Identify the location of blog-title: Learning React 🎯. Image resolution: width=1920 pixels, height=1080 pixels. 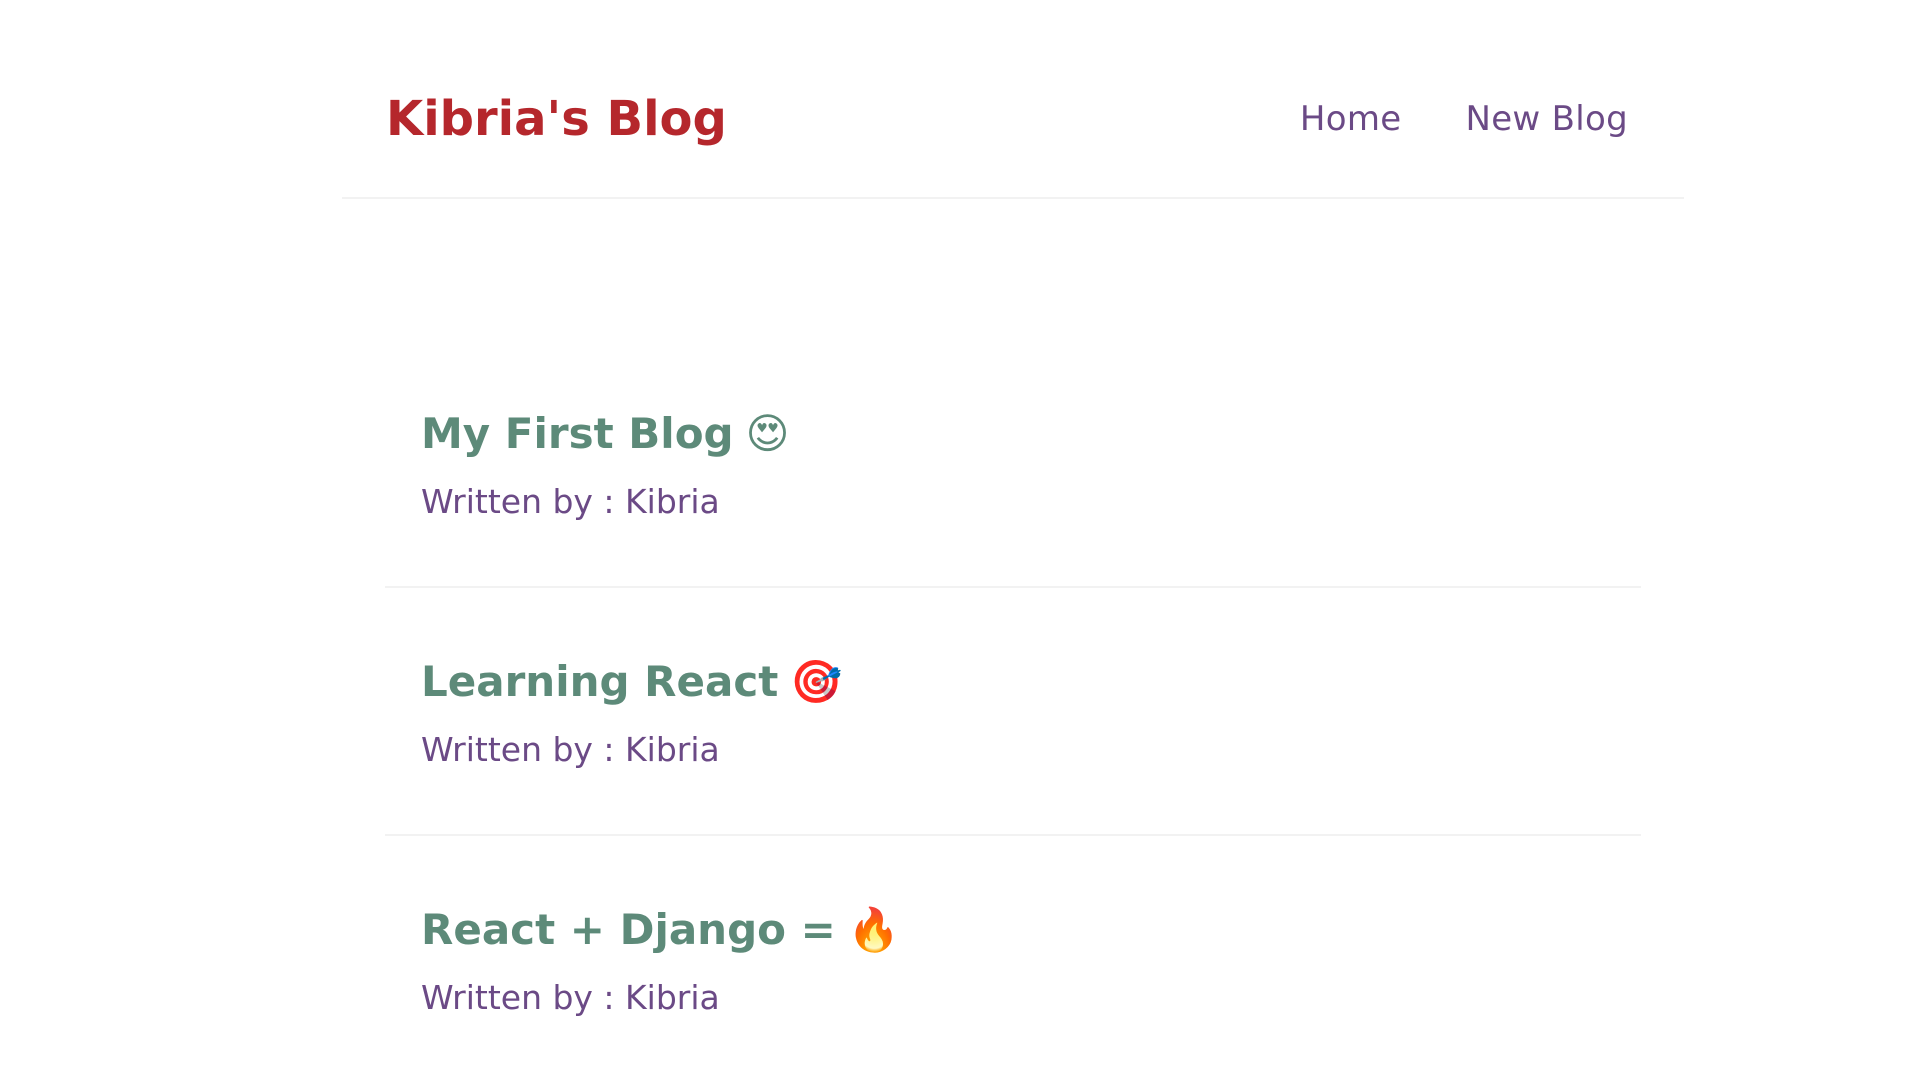
(632, 682).